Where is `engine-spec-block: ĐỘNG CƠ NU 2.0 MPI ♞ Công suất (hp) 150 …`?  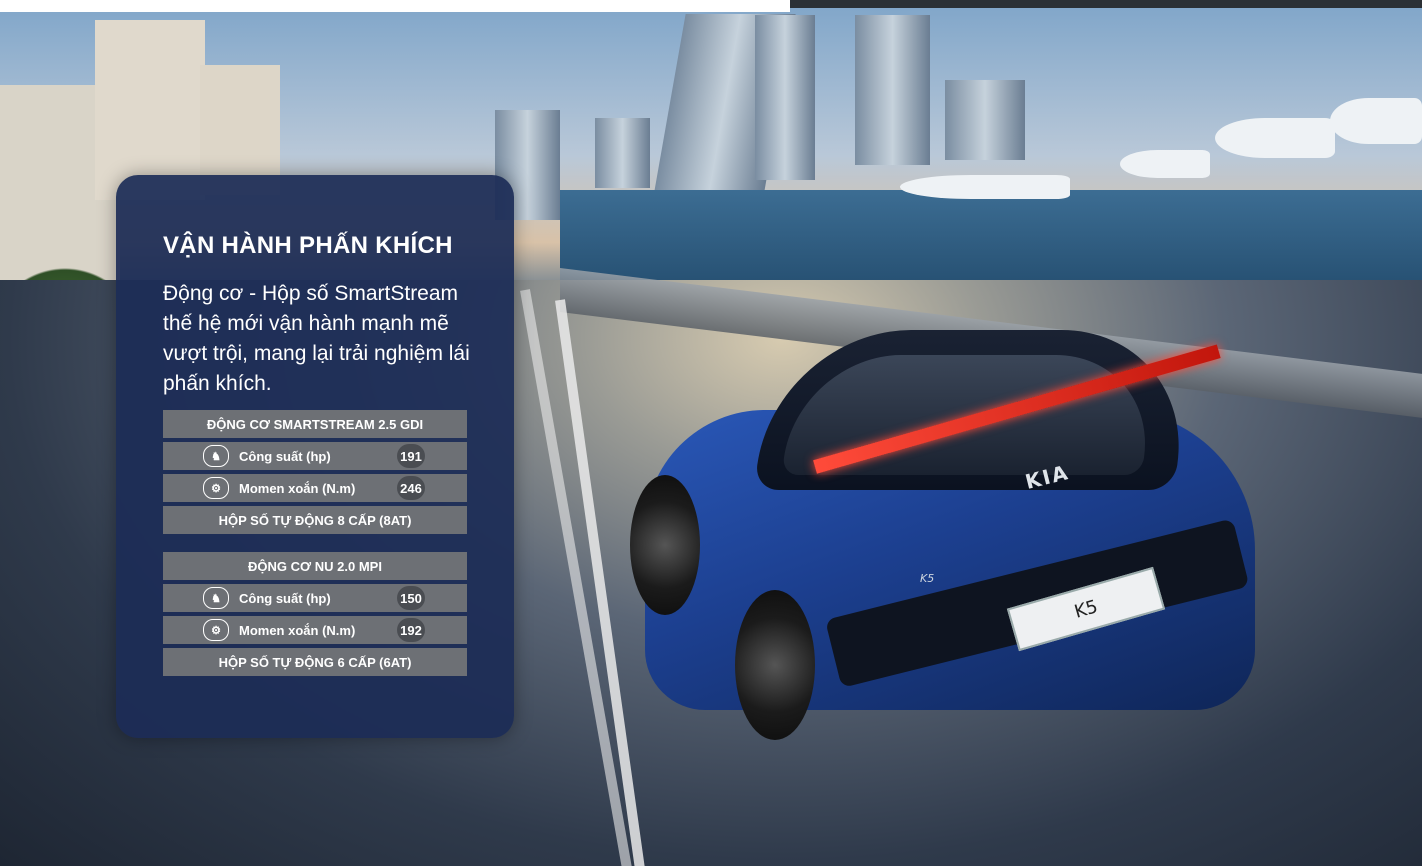
engine-spec-block: ĐỘNG CƠ NU 2.0 MPI ♞ Công suất (hp) 150 … is located at coordinates (315, 616).